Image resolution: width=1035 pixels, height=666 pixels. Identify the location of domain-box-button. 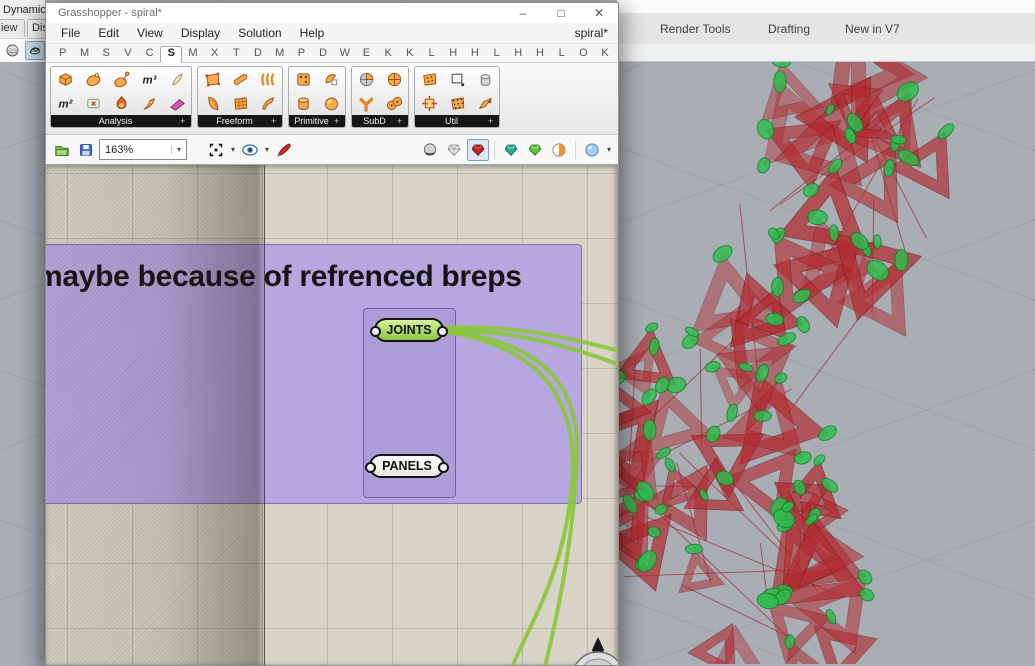
(303, 79).